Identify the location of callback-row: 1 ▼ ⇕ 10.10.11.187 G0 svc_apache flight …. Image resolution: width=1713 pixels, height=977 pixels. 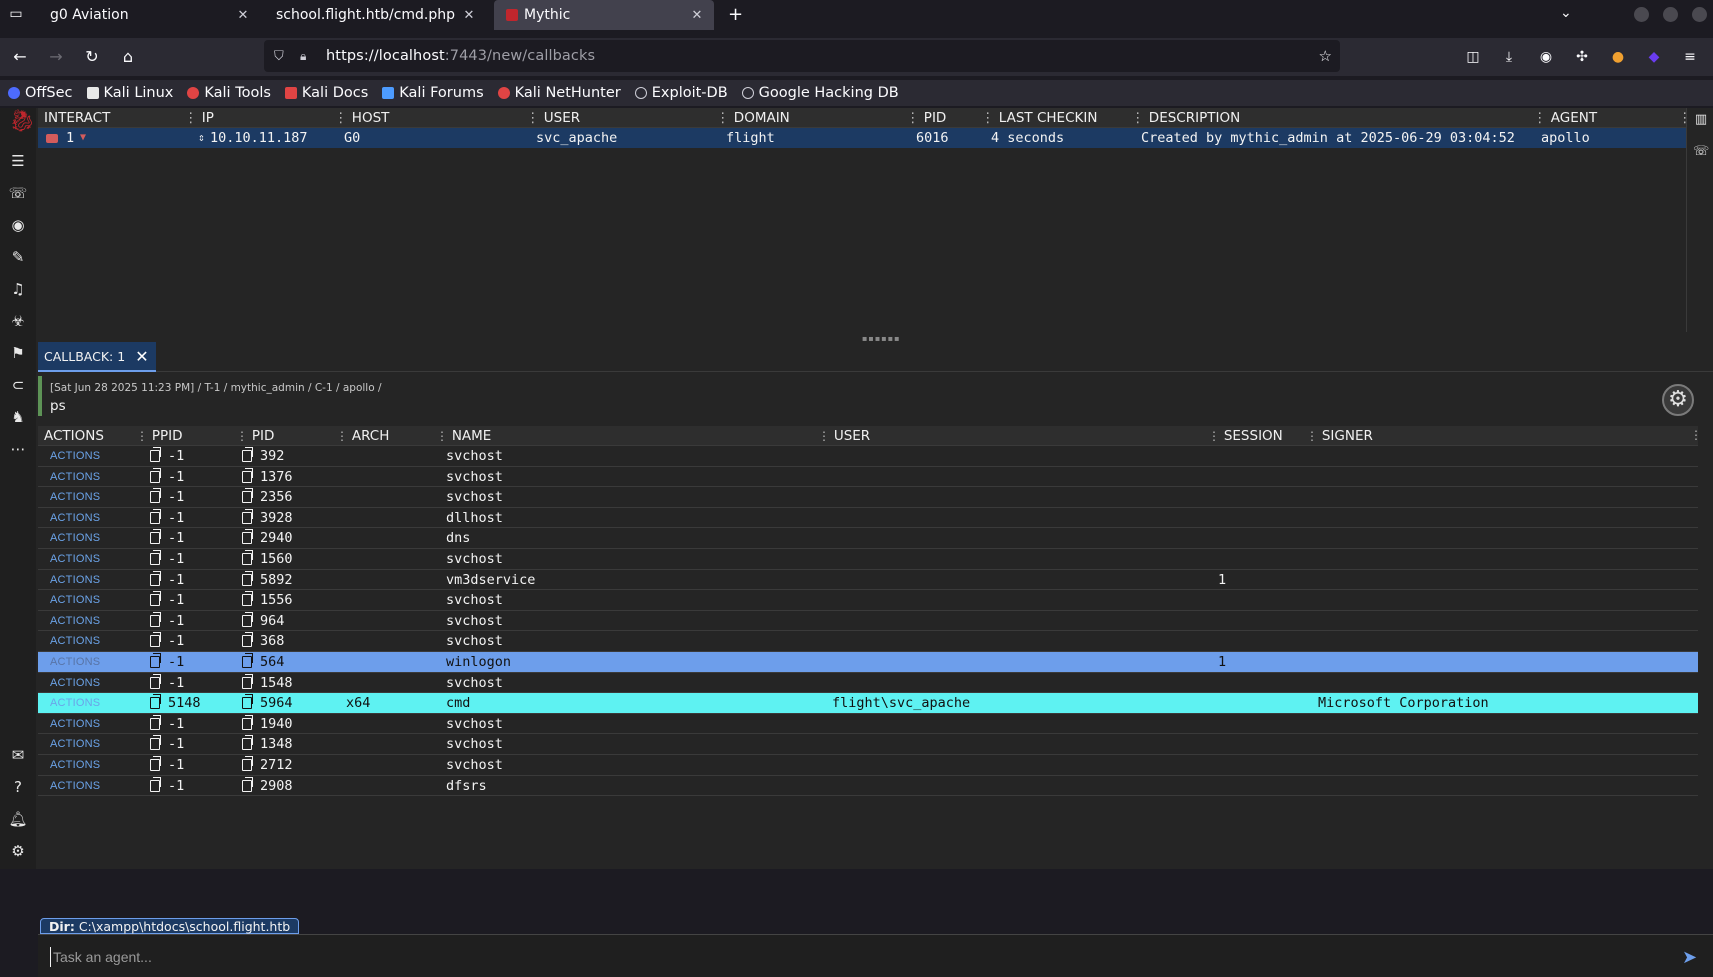
(862, 138).